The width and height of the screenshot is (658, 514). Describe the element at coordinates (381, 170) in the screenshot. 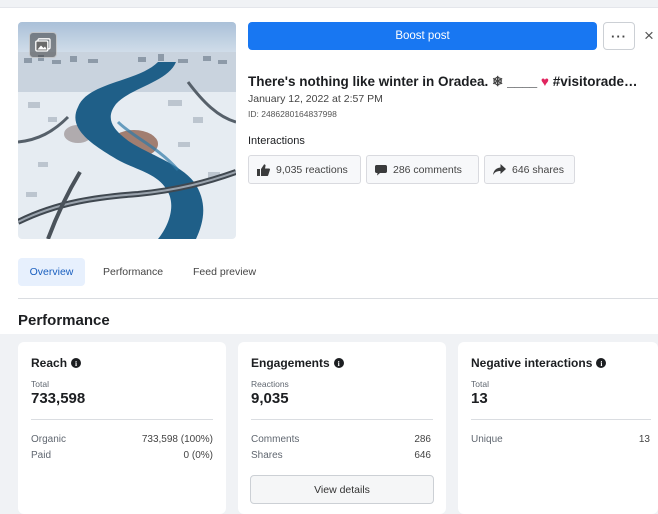

I see `comment-icon` at that location.